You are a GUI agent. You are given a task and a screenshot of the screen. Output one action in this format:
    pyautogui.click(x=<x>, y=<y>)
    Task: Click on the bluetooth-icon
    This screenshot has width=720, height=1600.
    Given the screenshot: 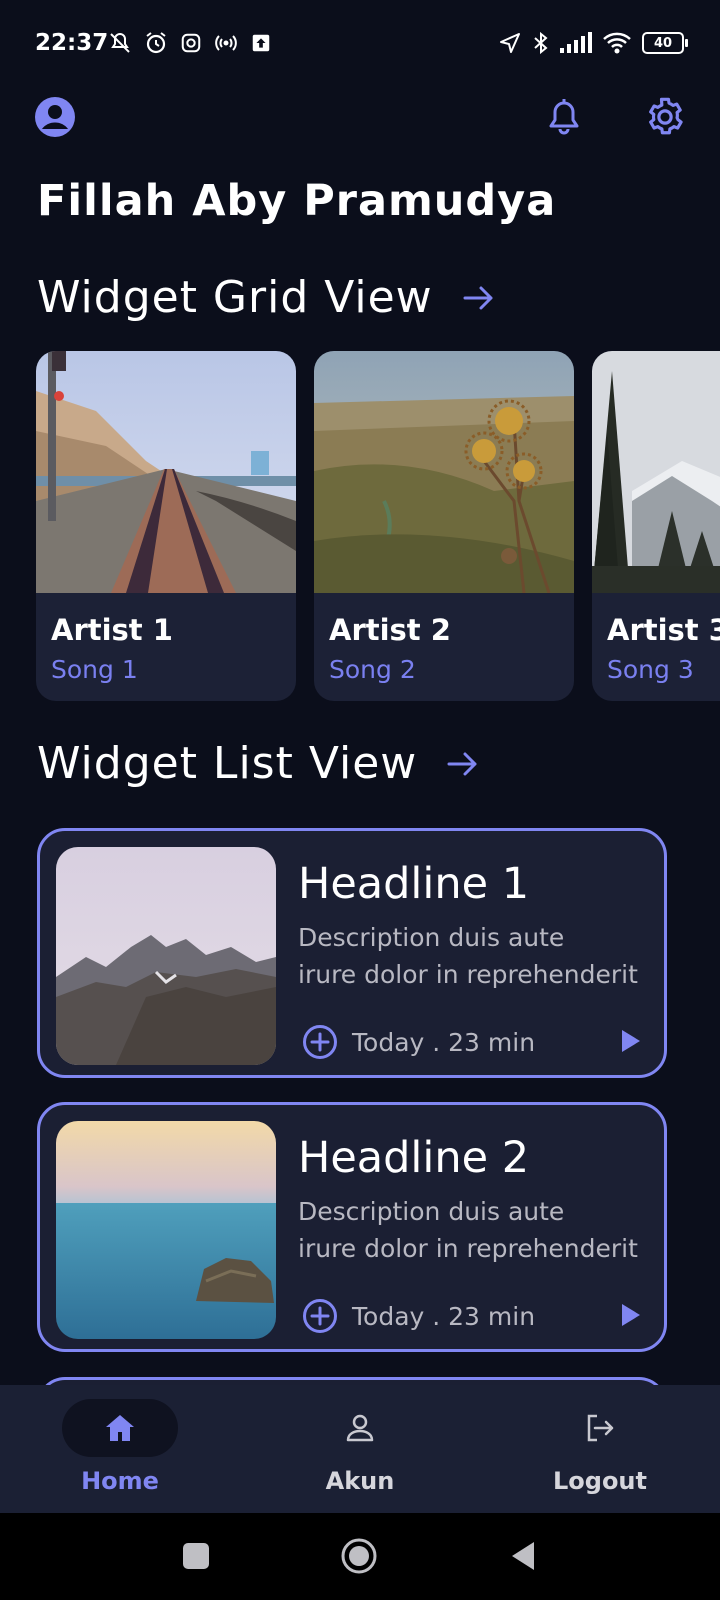 What is the action you would take?
    pyautogui.click(x=541, y=43)
    